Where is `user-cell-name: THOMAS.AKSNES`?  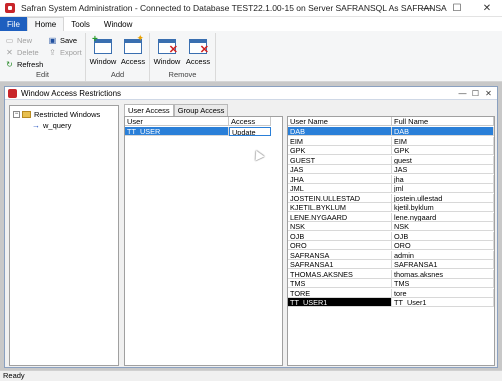 user-cell-name: THOMAS.AKSNES is located at coordinates (340, 274).